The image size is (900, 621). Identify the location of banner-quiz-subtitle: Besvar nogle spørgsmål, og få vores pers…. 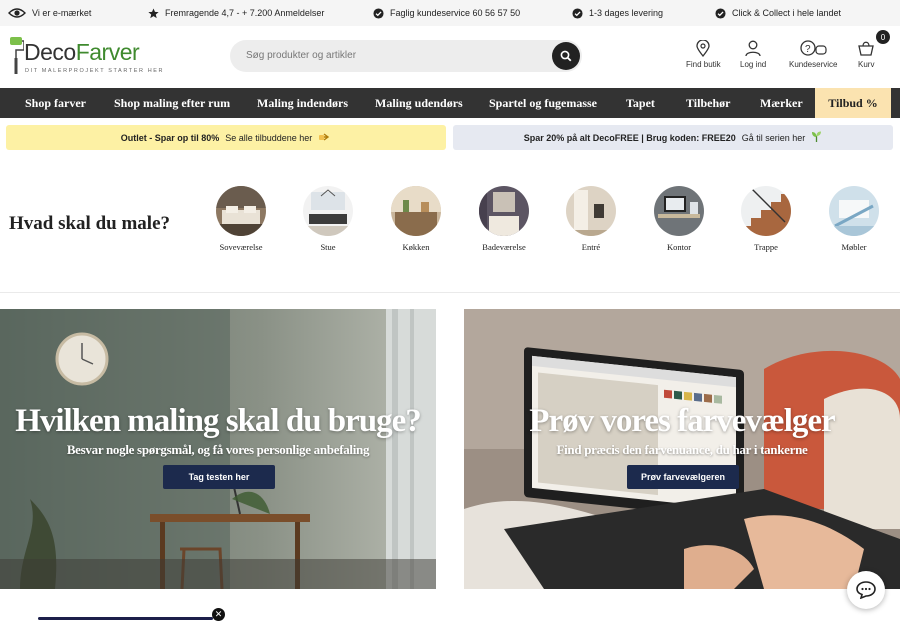
(218, 449).